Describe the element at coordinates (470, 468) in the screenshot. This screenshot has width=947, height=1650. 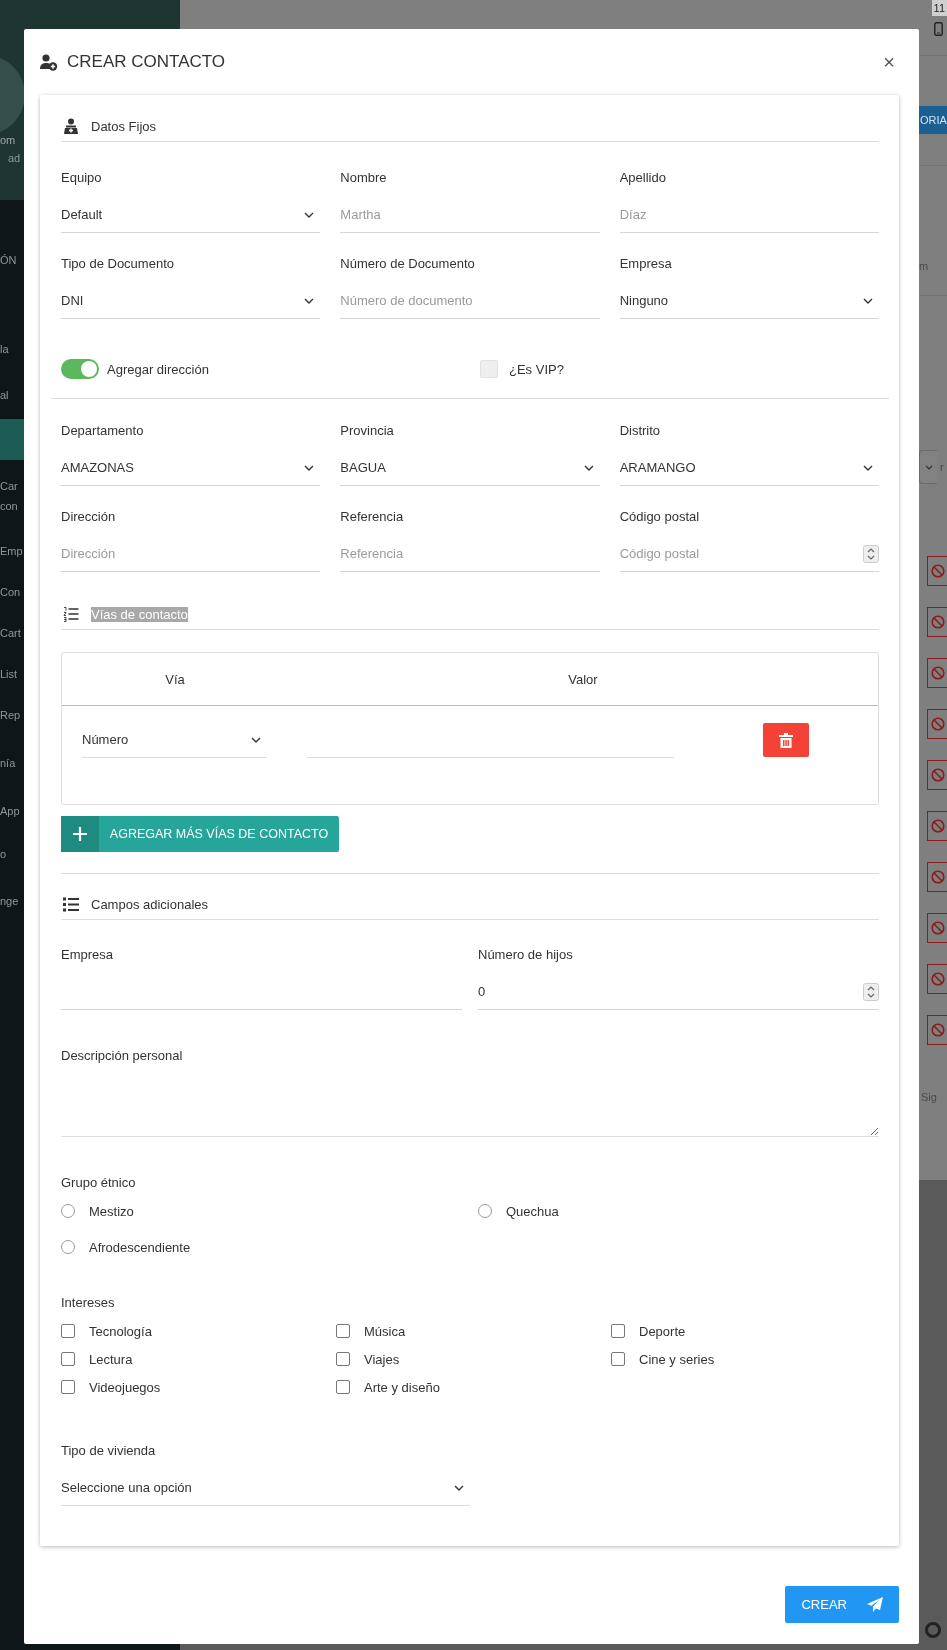
I see `select-field: BAGUA` at that location.